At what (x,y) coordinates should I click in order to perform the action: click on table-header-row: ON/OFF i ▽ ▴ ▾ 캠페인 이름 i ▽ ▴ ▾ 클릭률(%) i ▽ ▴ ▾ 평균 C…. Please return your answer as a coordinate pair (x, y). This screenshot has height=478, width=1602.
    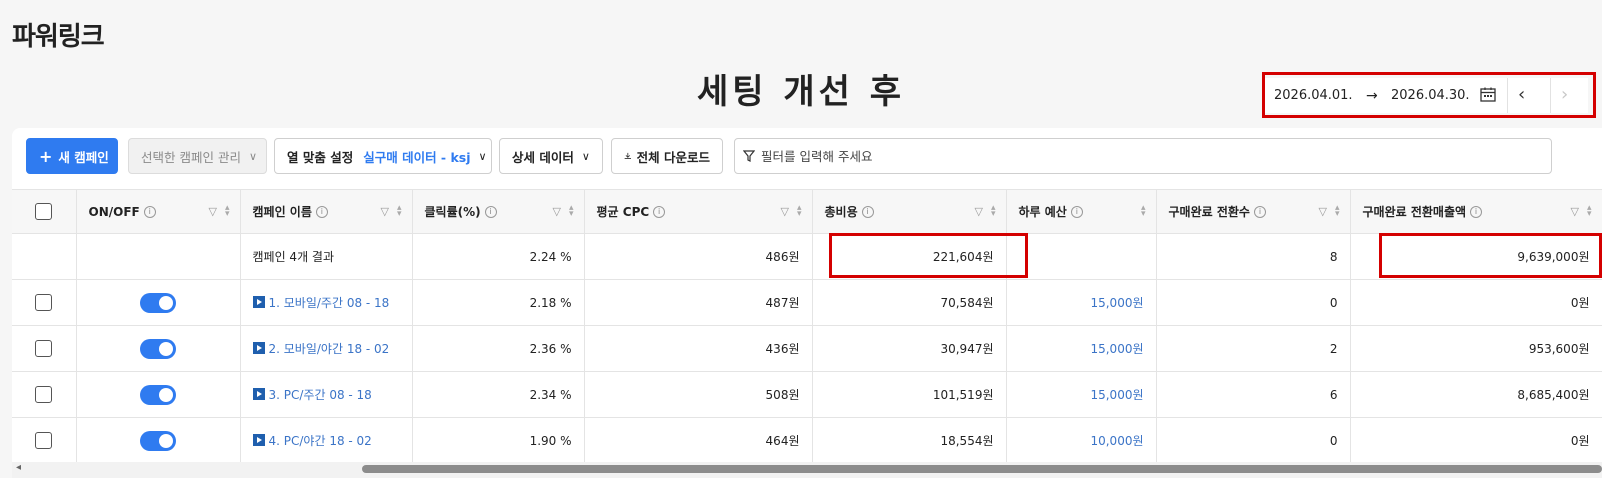
    Looking at the image, I should click on (807, 211).